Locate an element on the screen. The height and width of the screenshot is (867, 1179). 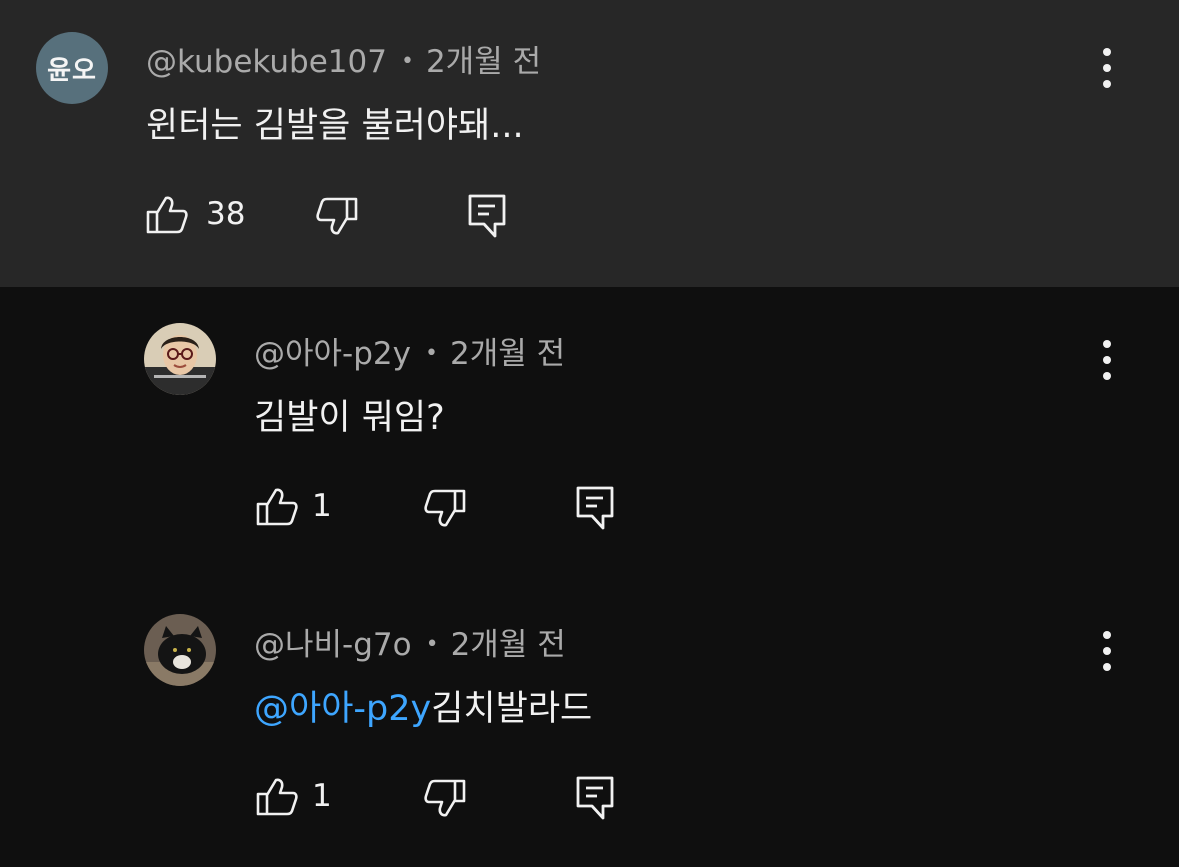
author-handle: @나비-g7o is located at coordinates (333, 645).